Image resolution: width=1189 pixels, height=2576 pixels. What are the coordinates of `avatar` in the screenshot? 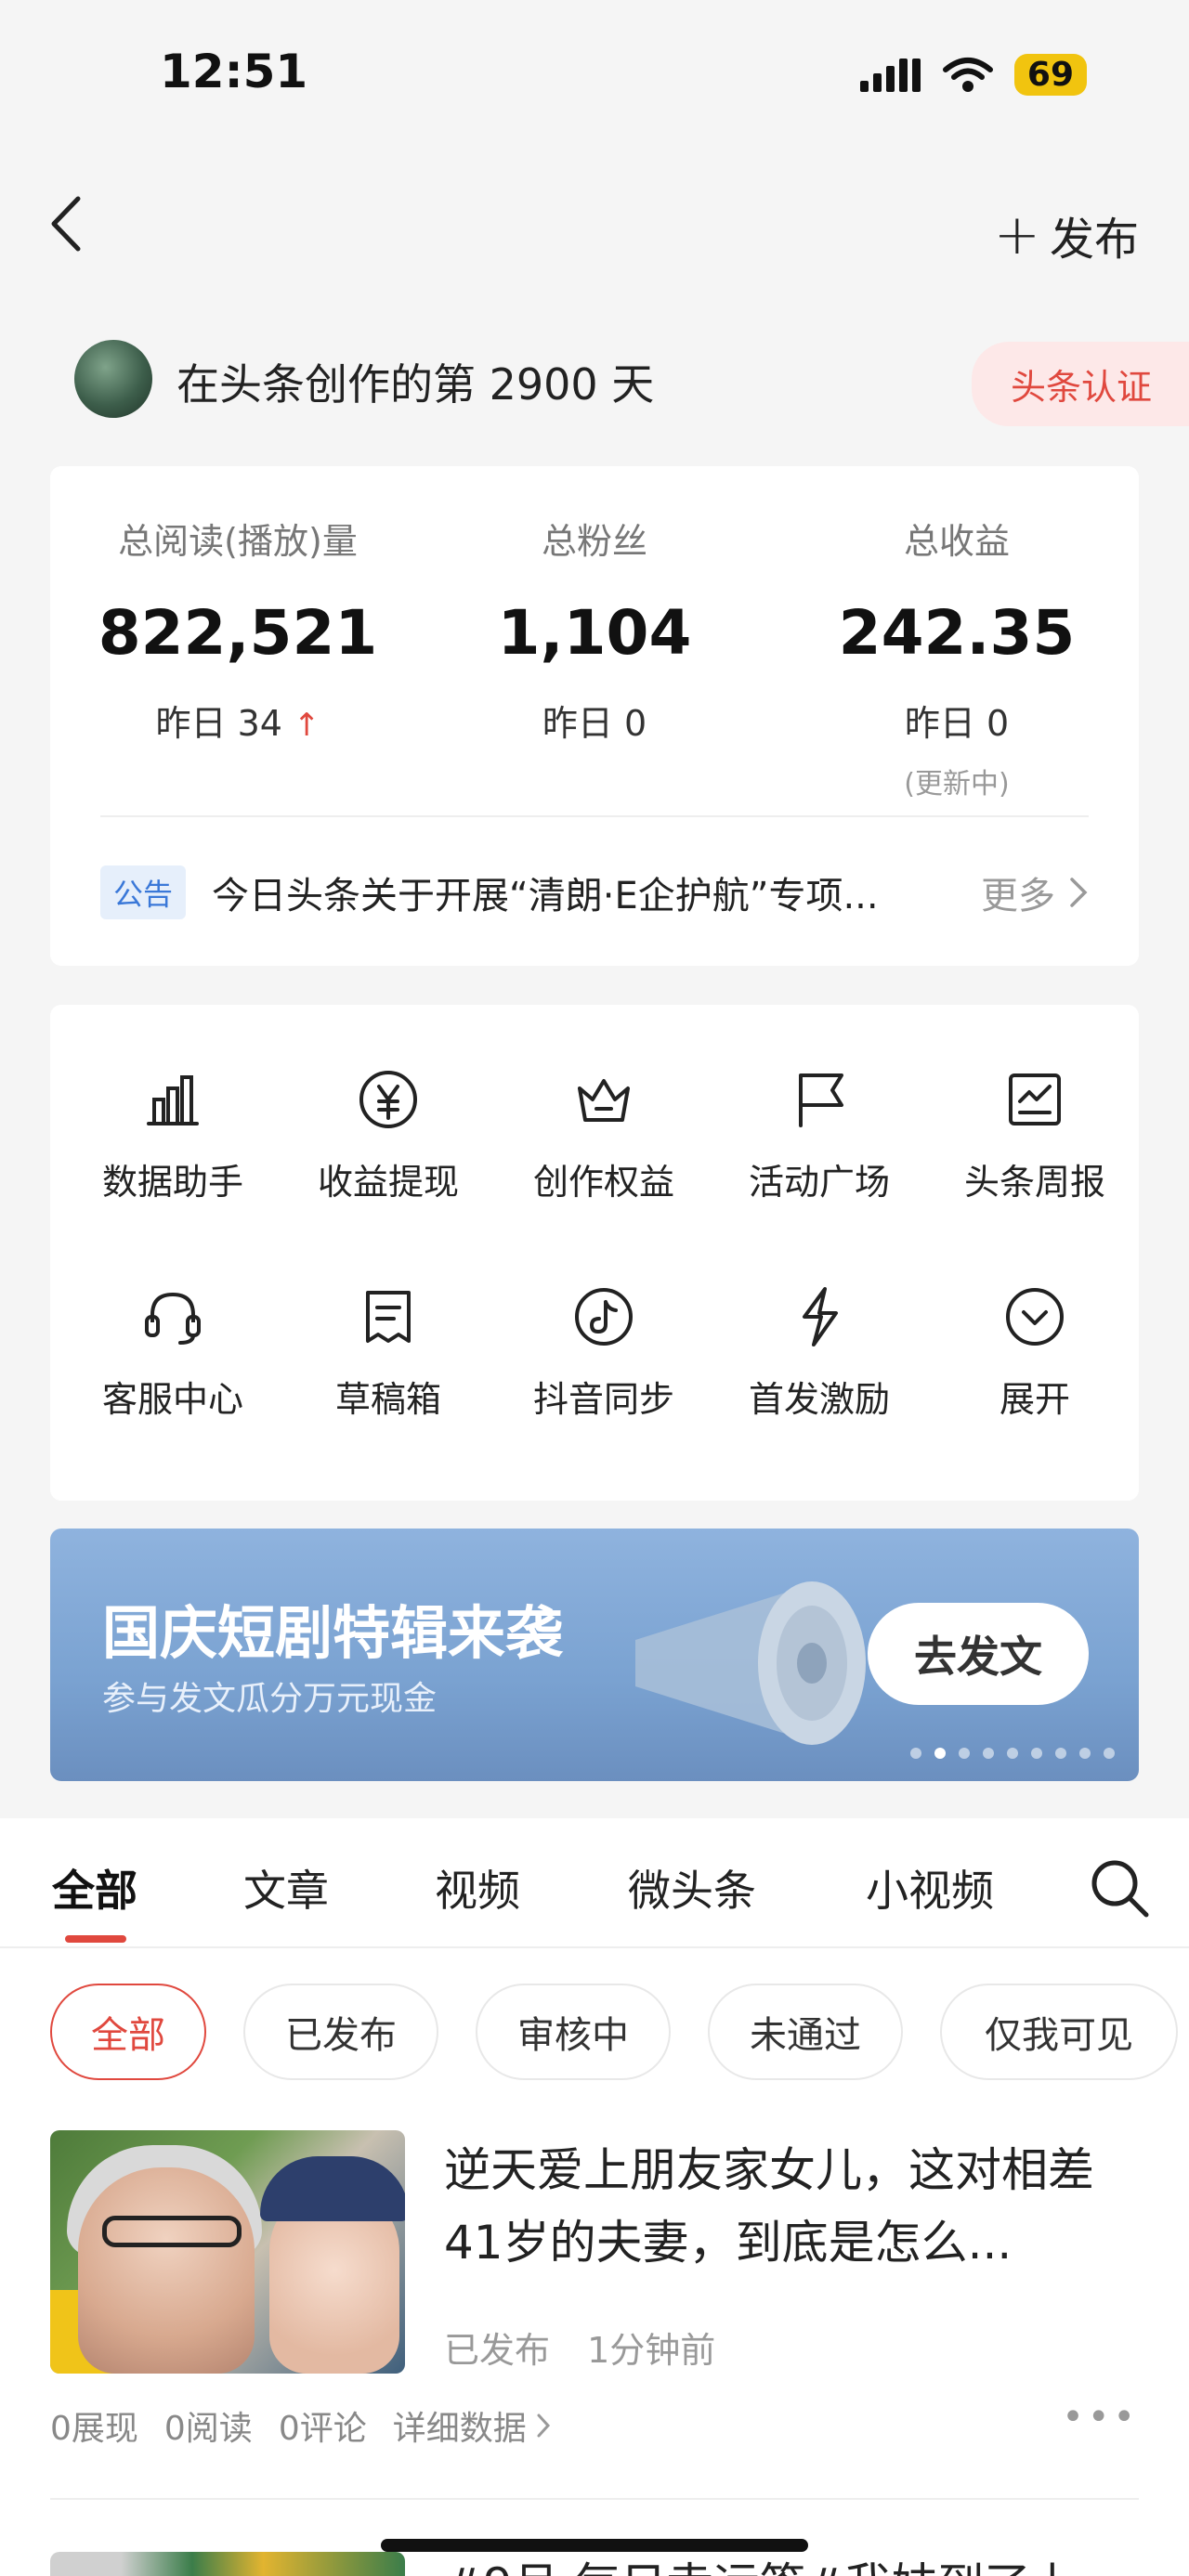 It's located at (113, 379).